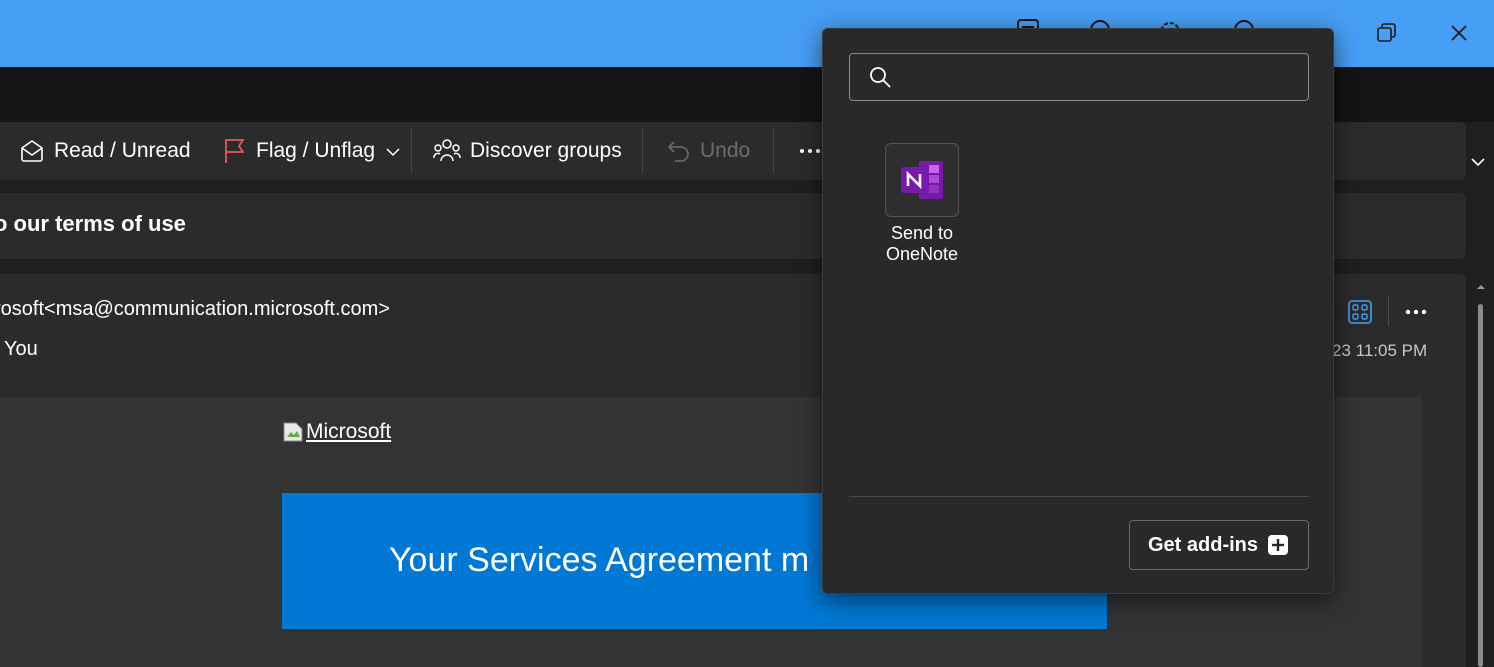  What do you see at coordinates (1278, 545) in the screenshot?
I see `add-square-icon` at bounding box center [1278, 545].